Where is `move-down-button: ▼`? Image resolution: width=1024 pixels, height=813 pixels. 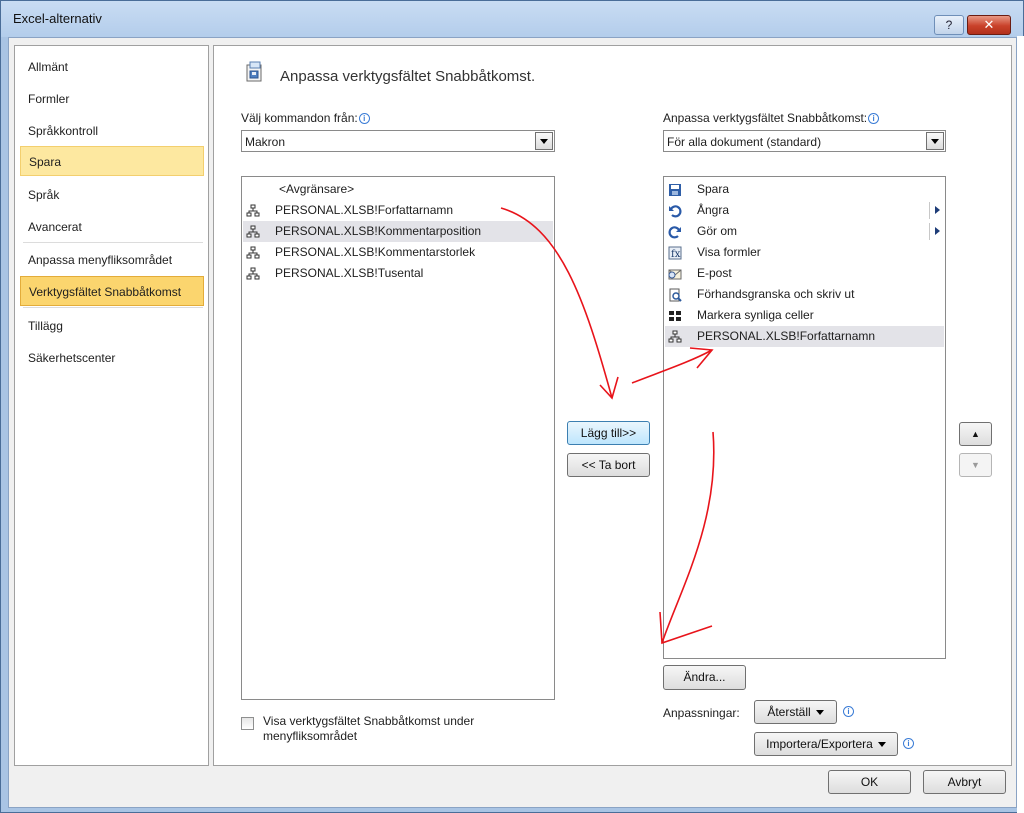 move-down-button: ▼ is located at coordinates (975, 465).